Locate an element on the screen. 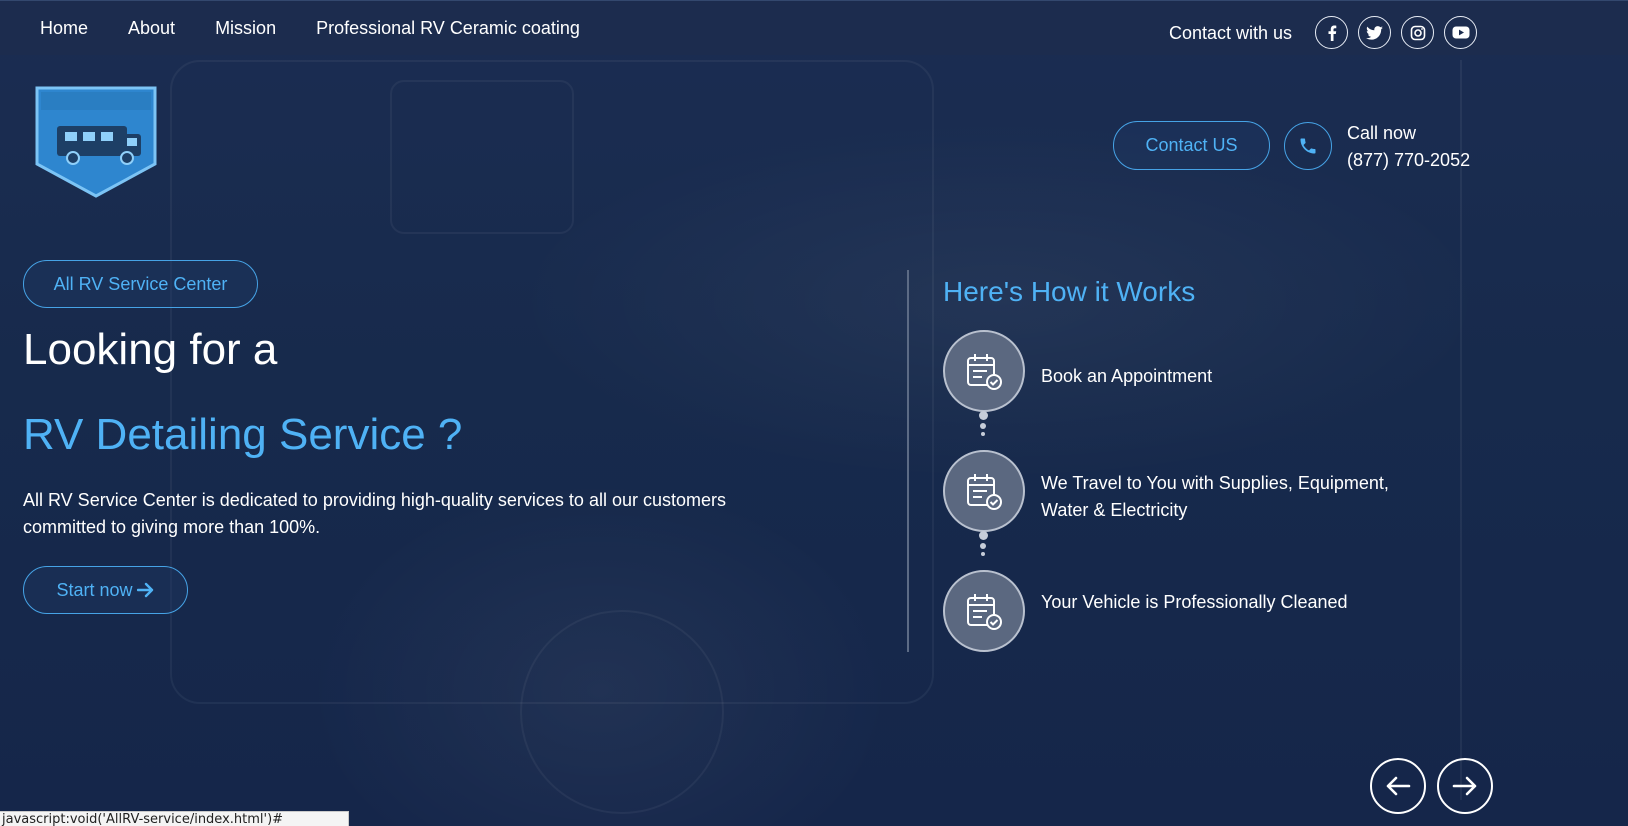 This screenshot has height=826, width=1628. call-info: Call now (877) 770-2052 is located at coordinates (1408, 147).